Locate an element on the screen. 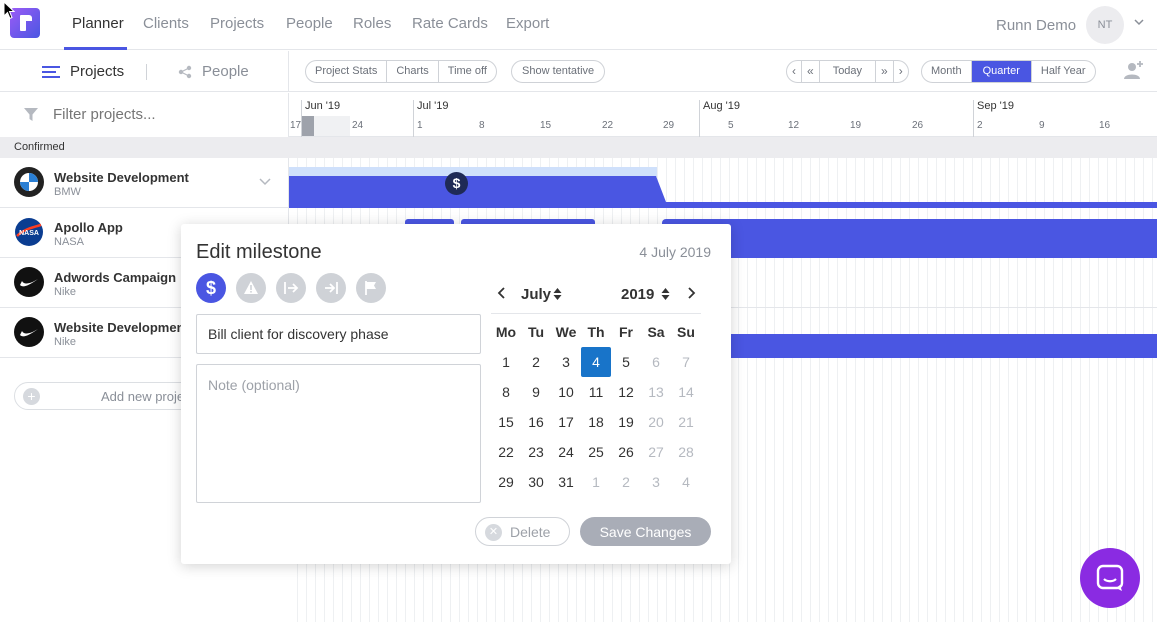 This screenshot has height=622, width=1157. chevron-right-icon is located at coordinates (691, 293).